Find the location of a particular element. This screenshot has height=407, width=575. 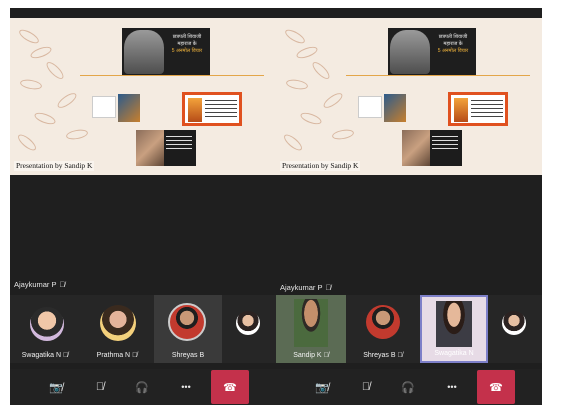

participant-tile: Prathma N 🎙̸ is located at coordinates (117, 329).